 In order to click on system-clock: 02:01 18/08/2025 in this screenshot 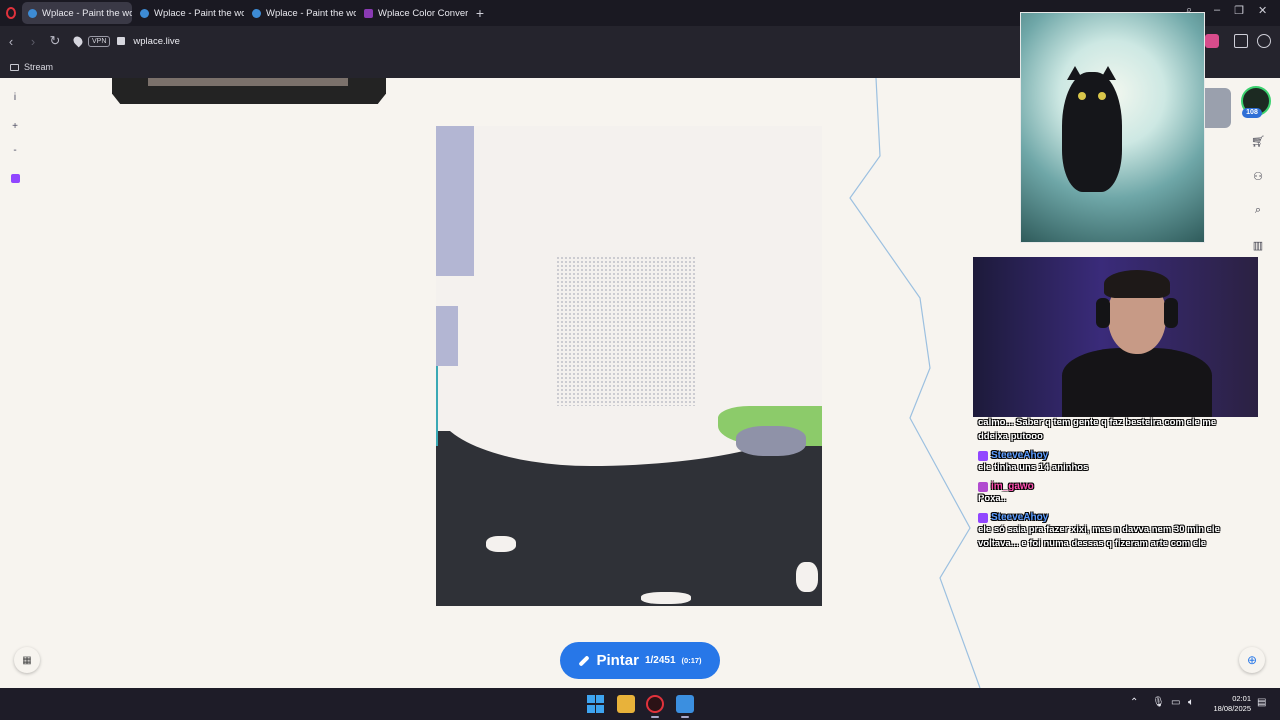, I will do `click(1228, 704)`.